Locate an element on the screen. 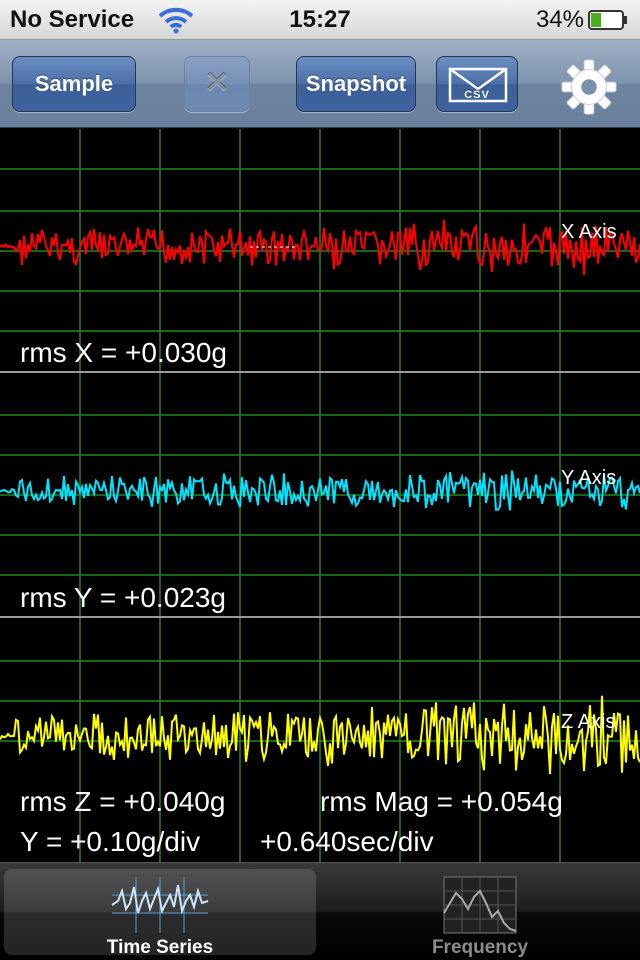 This screenshot has width=640, height=960. frequency-icon is located at coordinates (480, 905).